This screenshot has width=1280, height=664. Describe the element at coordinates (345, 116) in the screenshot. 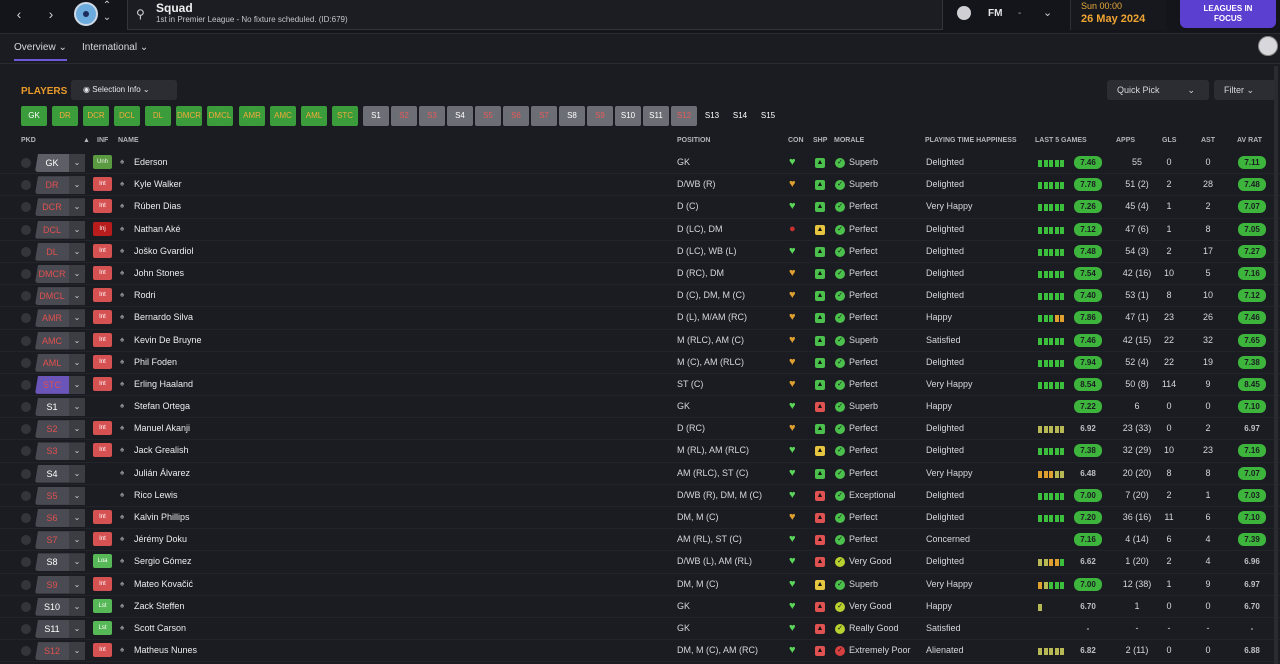

I see `position-pill-stc: STC` at that location.